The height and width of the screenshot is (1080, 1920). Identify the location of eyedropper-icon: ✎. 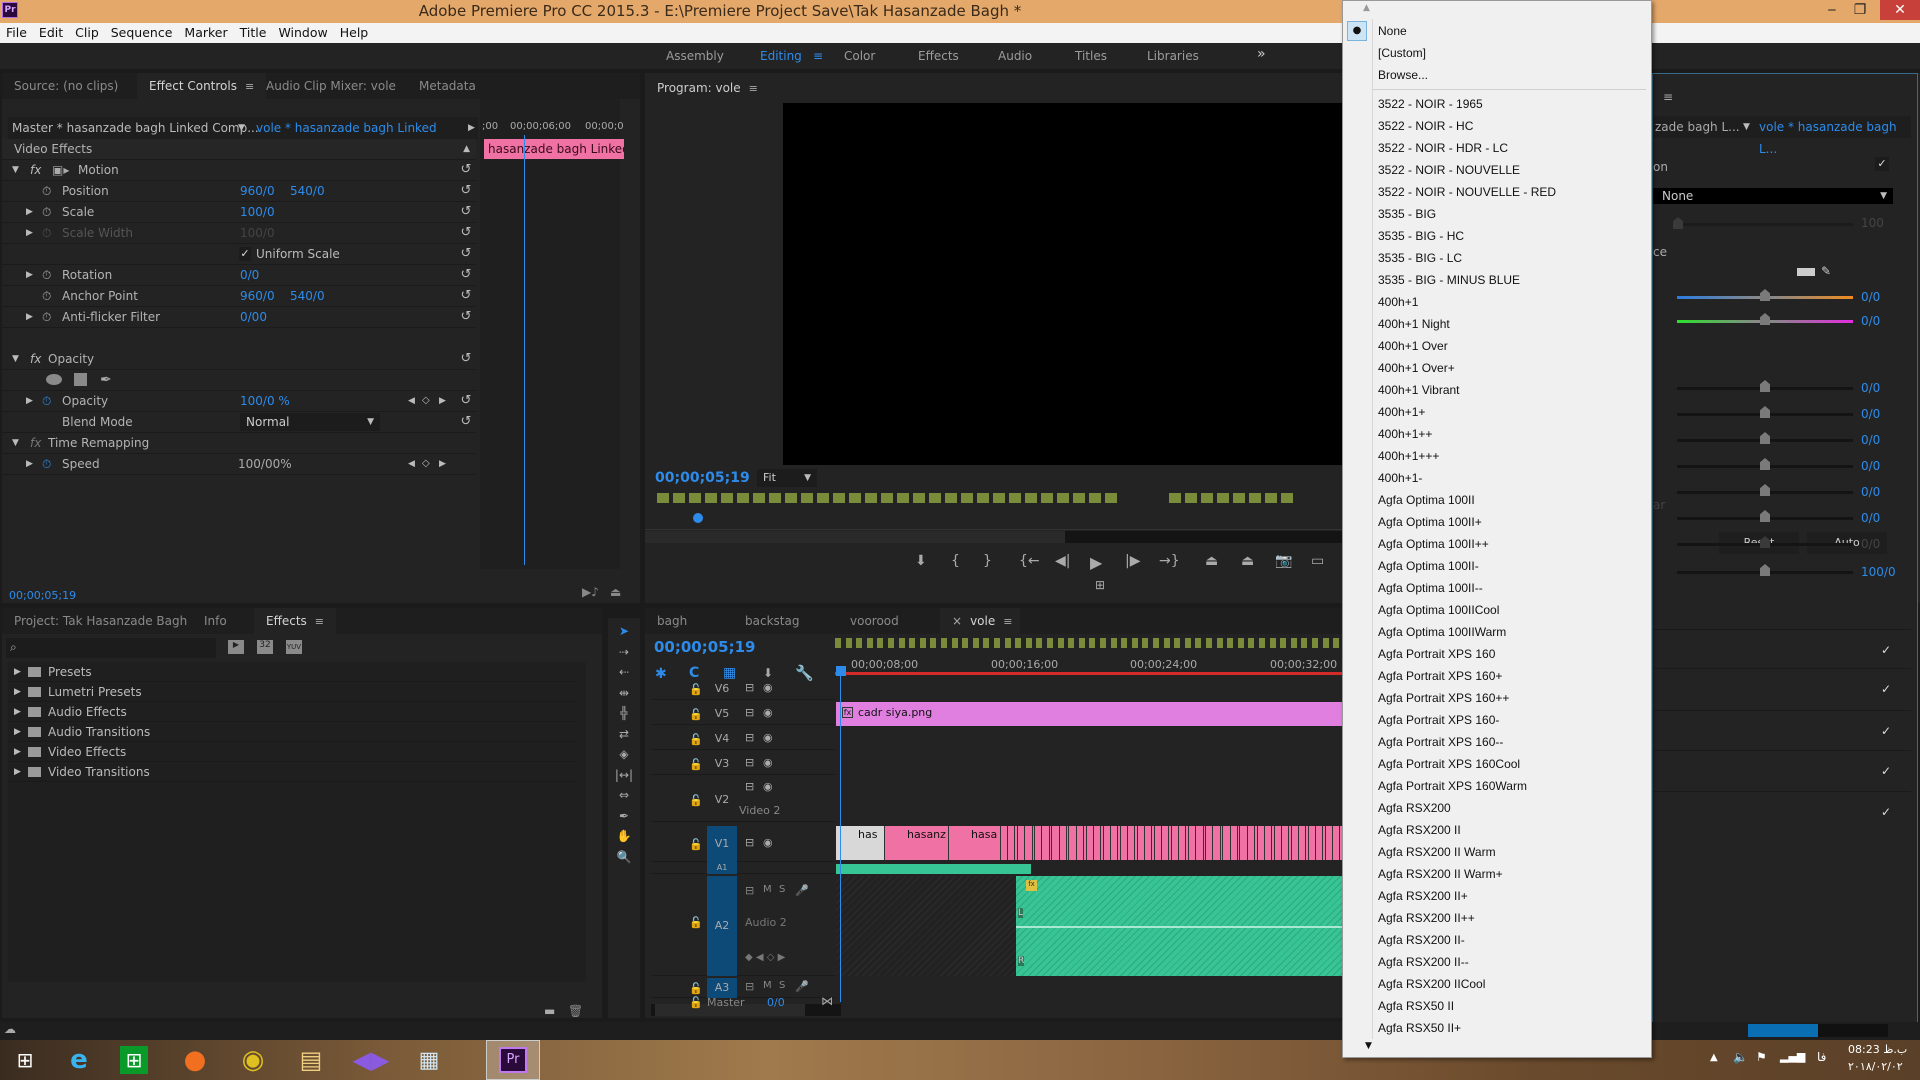
(1826, 271).